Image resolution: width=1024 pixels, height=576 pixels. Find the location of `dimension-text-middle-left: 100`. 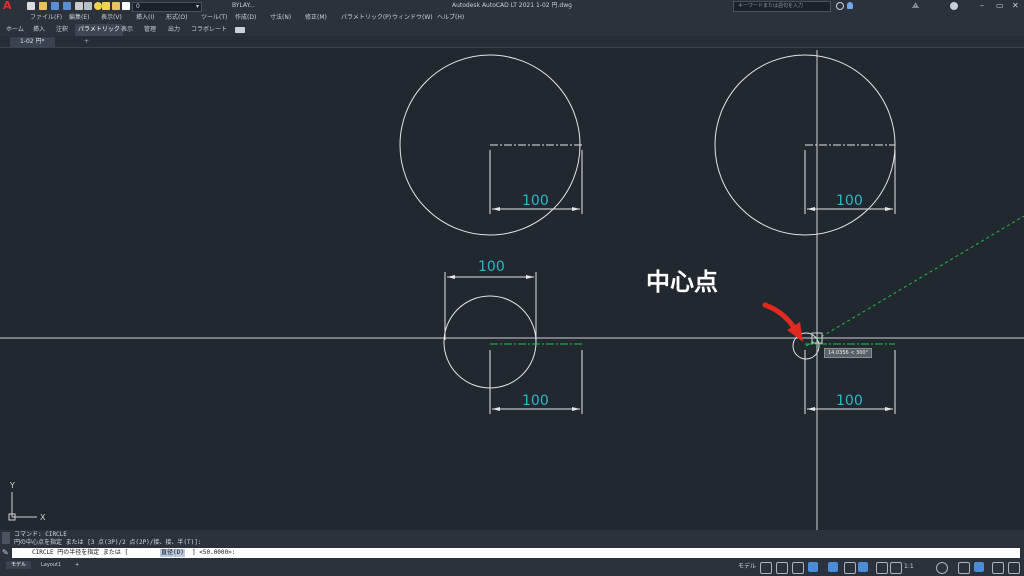

dimension-text-middle-left: 100 is located at coordinates (491, 267).